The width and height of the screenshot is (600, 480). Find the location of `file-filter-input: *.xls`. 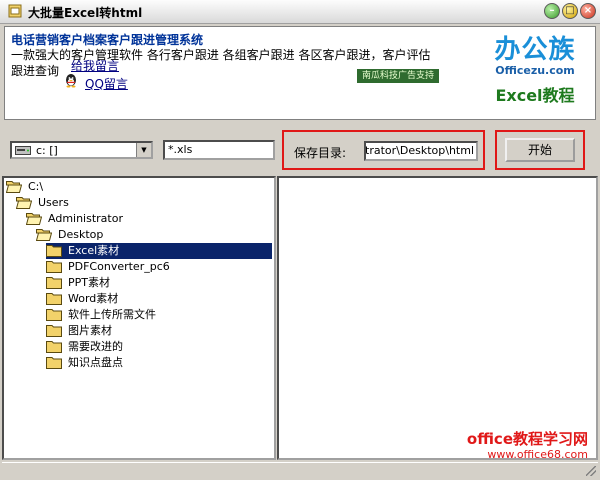

file-filter-input: *.xls is located at coordinates (219, 150).